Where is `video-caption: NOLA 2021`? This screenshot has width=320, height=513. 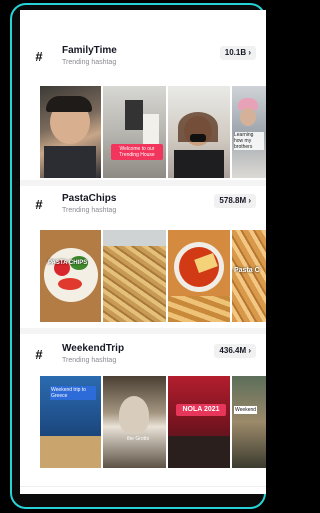
video-caption: NOLA 2021 is located at coordinates (201, 410).